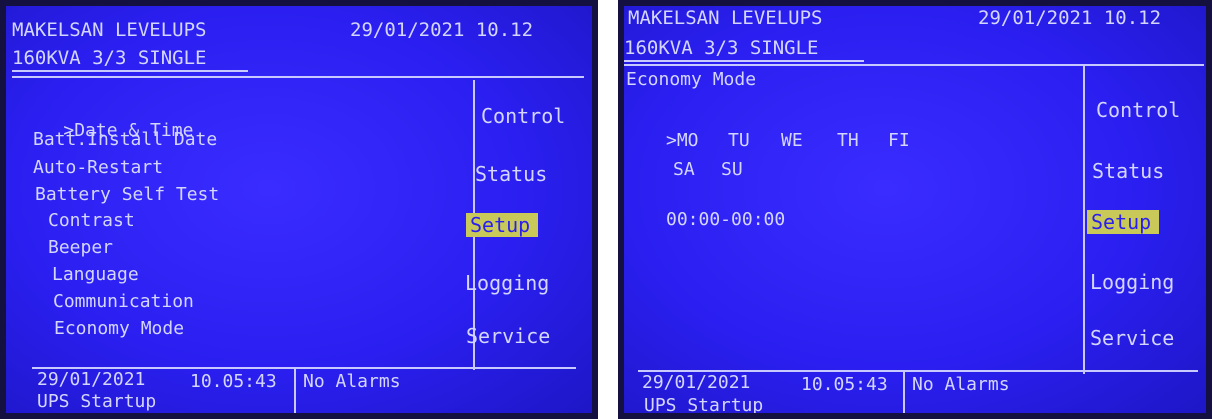  Describe the element at coordinates (98, 168) in the screenshot. I see `setup-item-auto-restart: Auto-Restart` at that location.